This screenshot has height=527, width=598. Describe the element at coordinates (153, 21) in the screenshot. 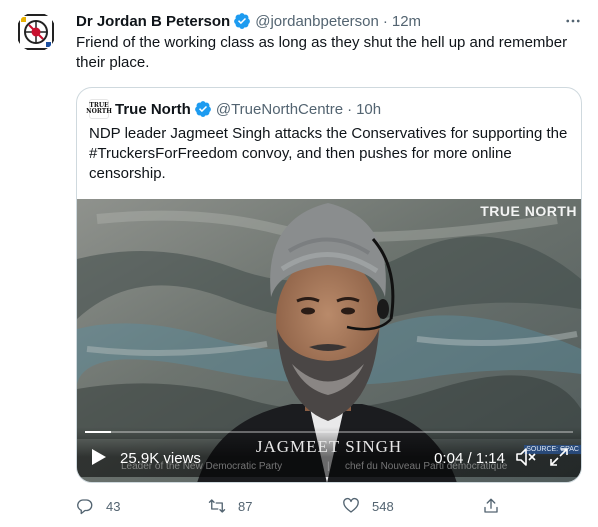

I see `author-name: Dr Jordan B Peterson` at that location.